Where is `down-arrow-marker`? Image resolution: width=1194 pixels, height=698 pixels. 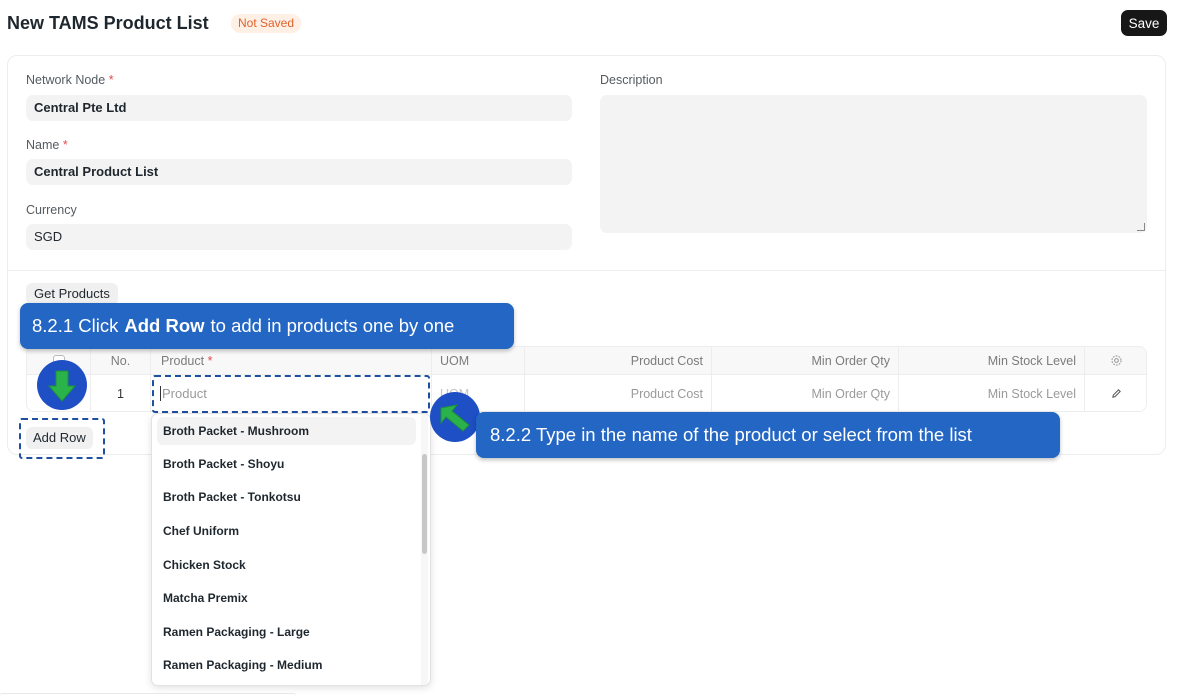
down-arrow-marker is located at coordinates (62, 385).